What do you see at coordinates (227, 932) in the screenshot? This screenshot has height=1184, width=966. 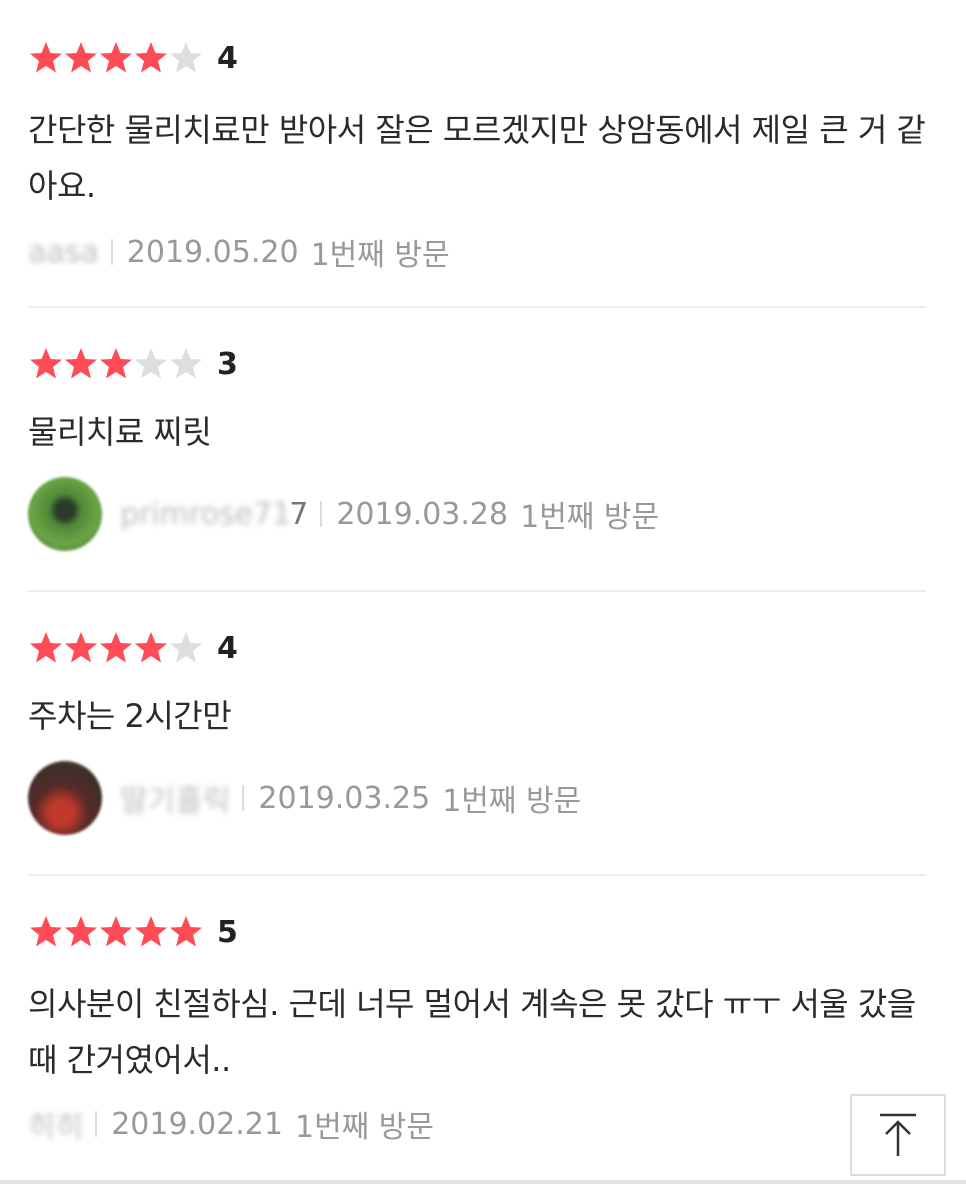 I see `rating-score: 5` at bounding box center [227, 932].